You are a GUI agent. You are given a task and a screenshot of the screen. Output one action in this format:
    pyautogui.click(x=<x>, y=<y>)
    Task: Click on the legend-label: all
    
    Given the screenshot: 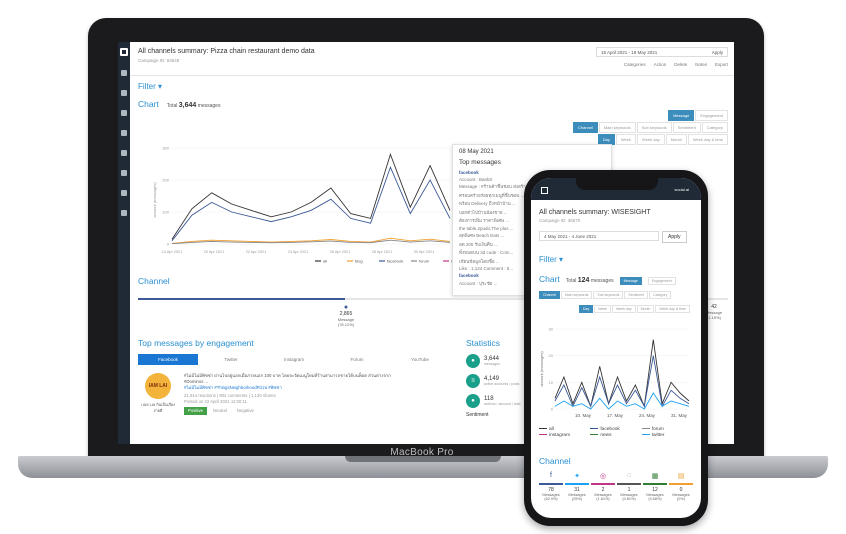 What is the action you would take?
    pyautogui.click(x=325, y=261)
    